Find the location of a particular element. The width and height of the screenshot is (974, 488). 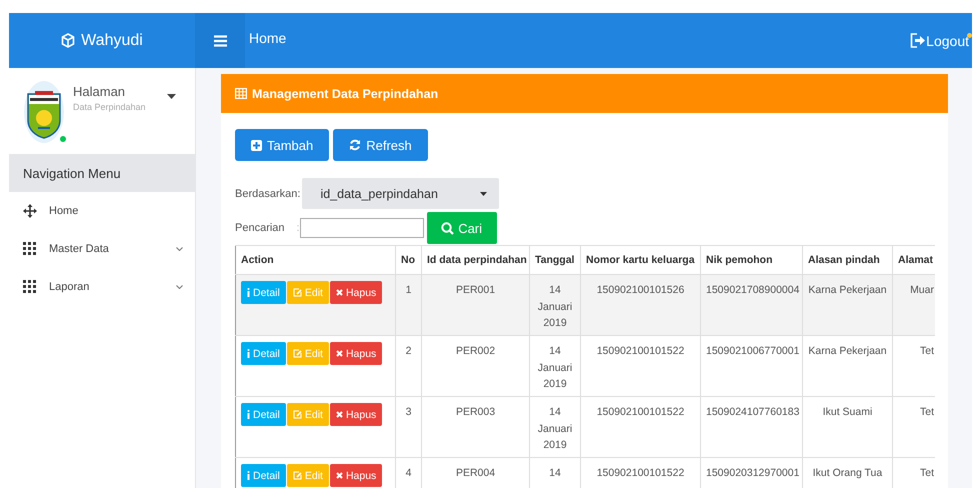

user-title: Halaman is located at coordinates (99, 91).